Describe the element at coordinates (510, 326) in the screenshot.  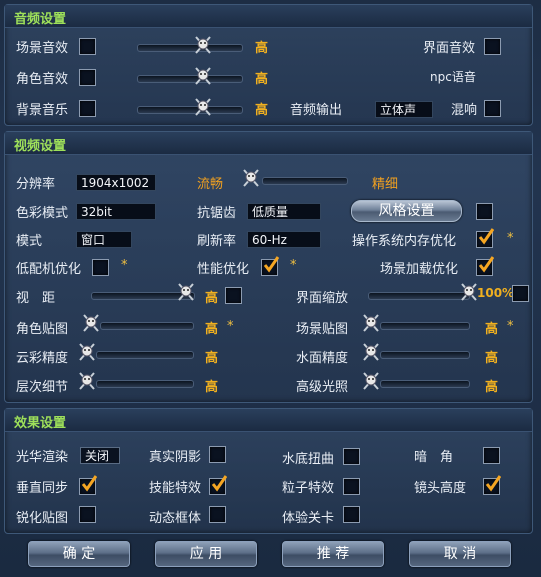
I see `scene-tex-star: *` at that location.